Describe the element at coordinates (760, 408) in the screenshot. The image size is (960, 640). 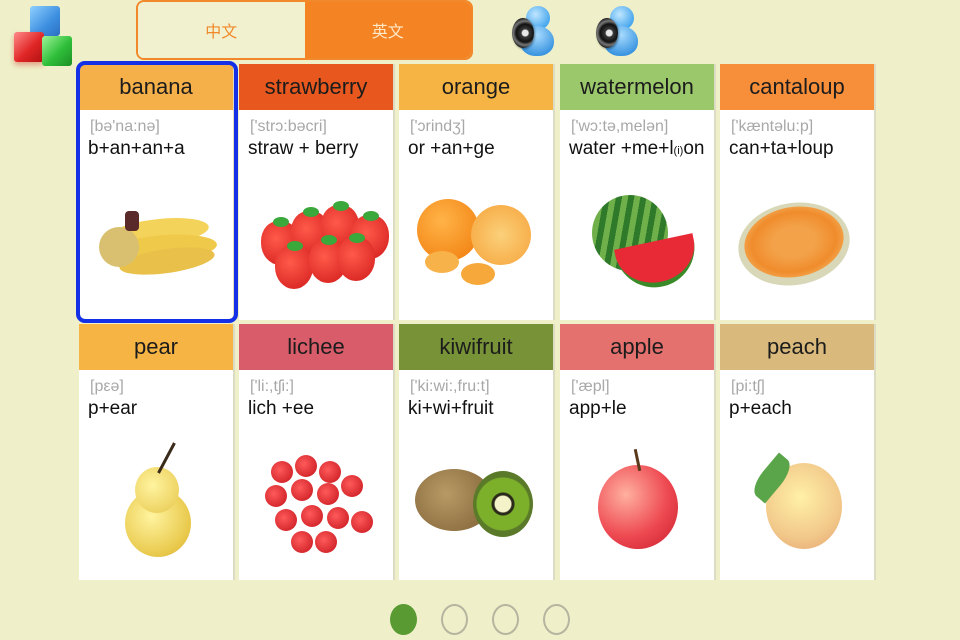
I see `card-syllable-split: p+each` at that location.